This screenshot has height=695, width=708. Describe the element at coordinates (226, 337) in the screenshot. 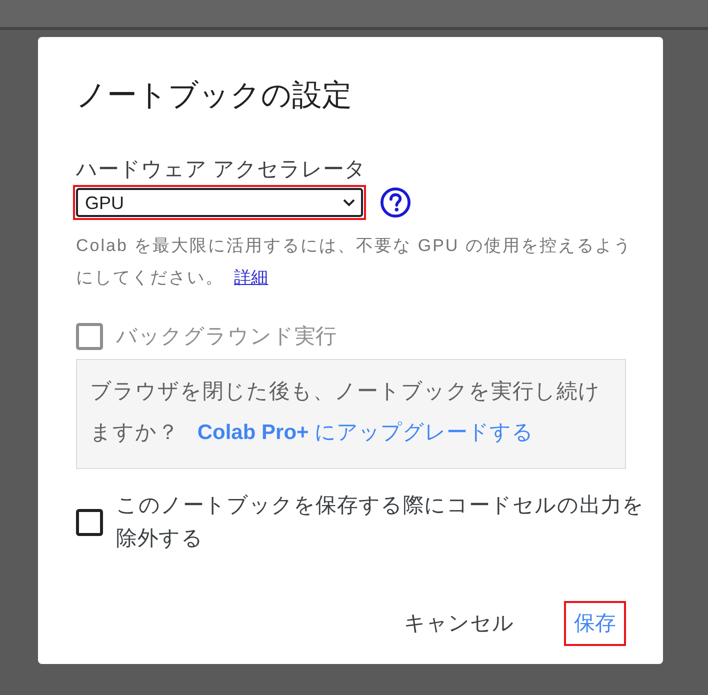

I see `checkbox-label: バックグラウンド実行` at that location.